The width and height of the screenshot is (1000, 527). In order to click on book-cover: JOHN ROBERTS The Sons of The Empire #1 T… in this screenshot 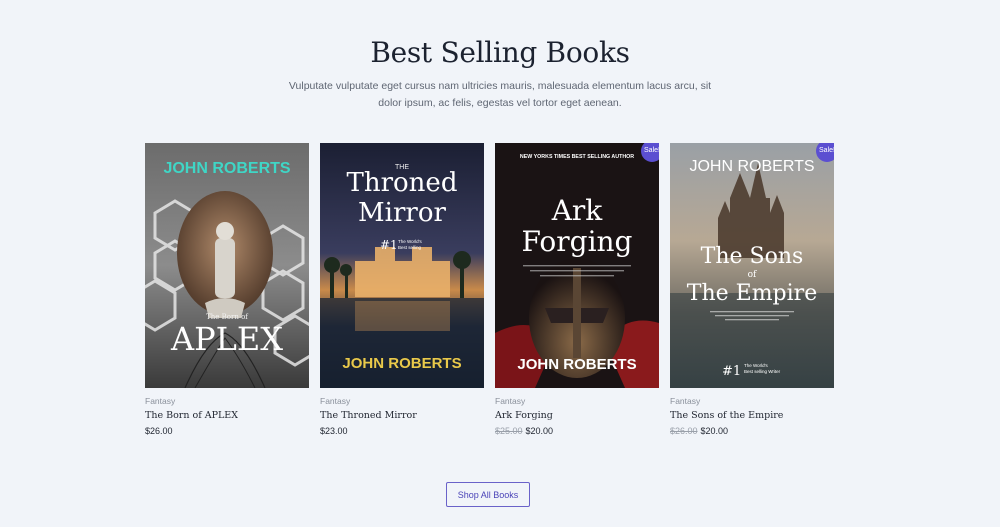, I will do `click(752, 265)`.